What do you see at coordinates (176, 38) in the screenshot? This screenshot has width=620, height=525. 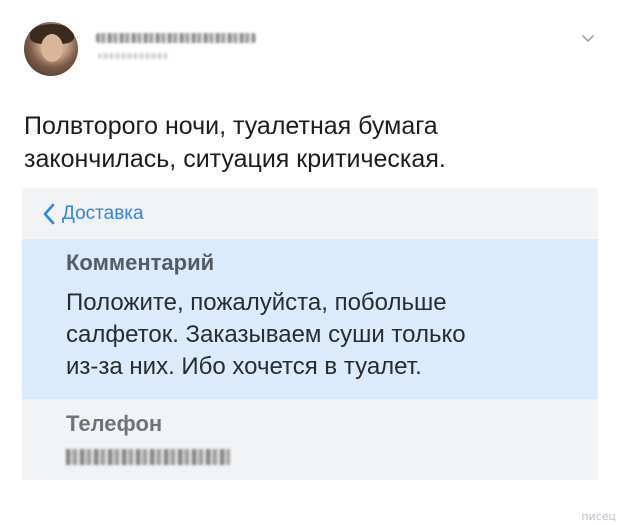 I see `author-name-blurred` at bounding box center [176, 38].